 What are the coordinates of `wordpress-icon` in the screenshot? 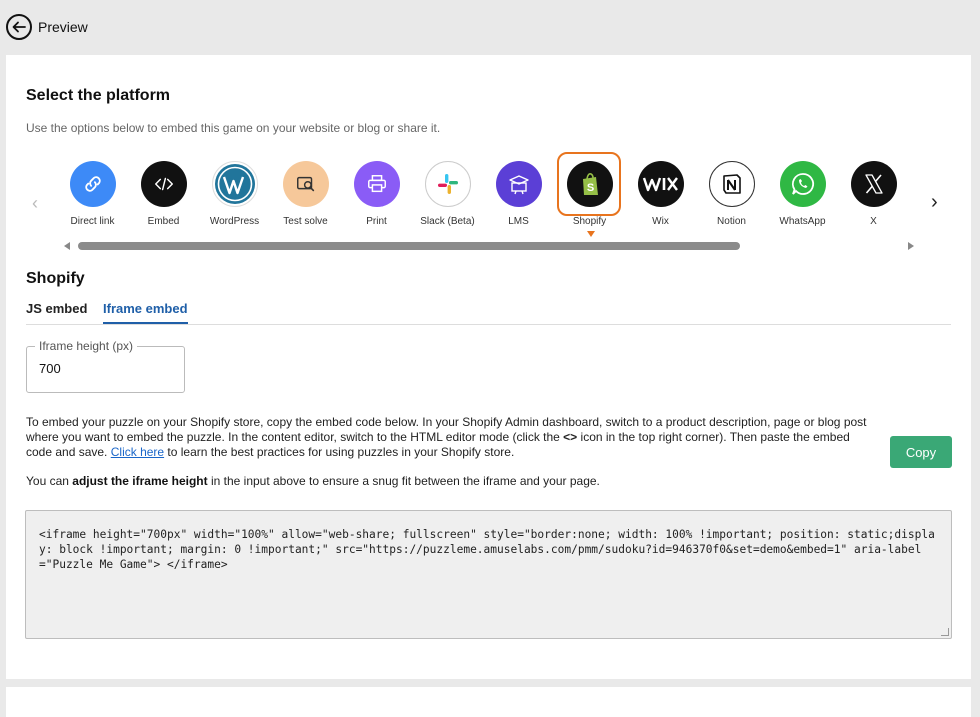 It's located at (234, 184).